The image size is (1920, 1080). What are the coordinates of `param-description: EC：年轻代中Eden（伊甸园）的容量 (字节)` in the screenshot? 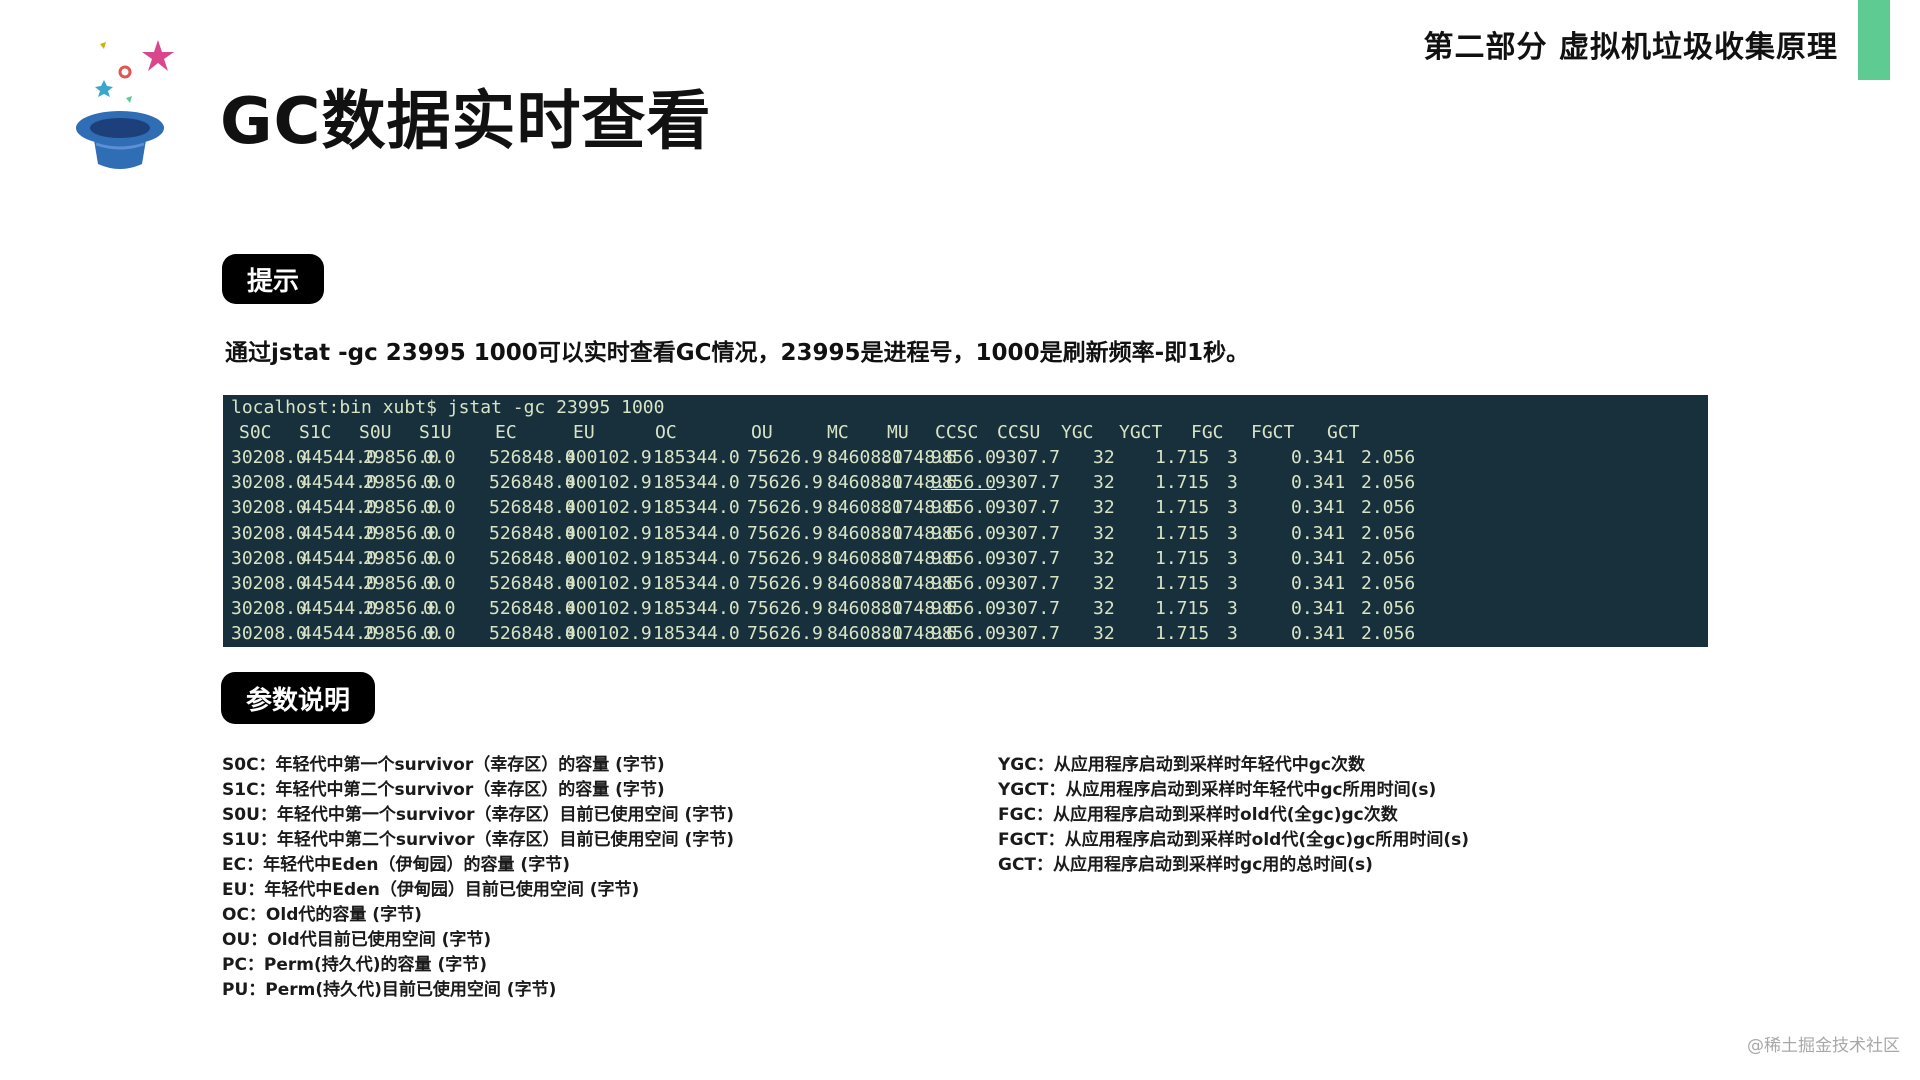 It's located at (396, 865).